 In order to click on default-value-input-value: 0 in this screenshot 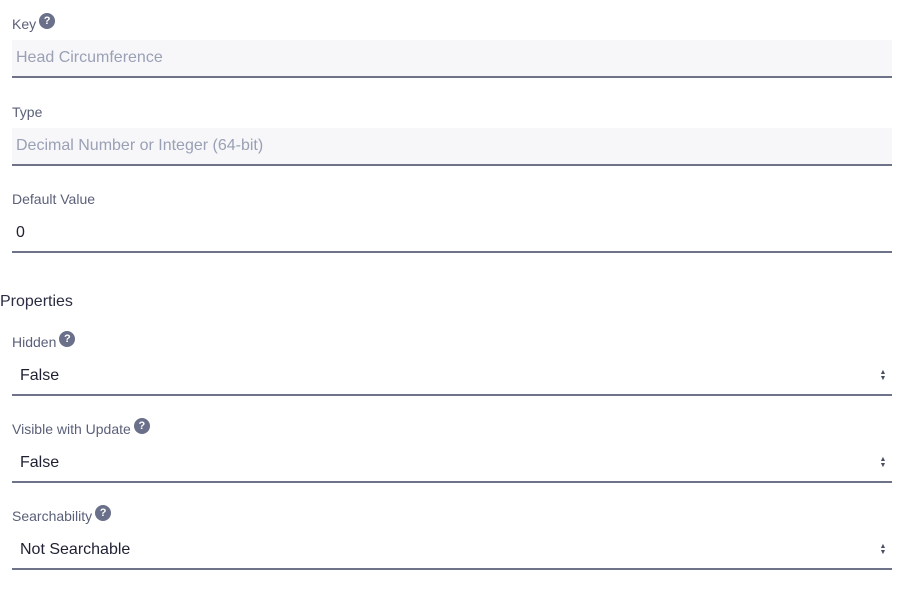, I will do `click(20, 232)`.